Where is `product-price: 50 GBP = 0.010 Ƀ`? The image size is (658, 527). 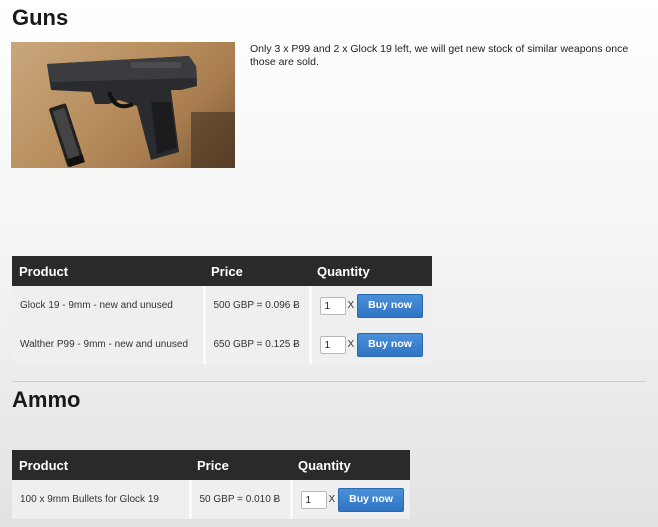
product-price: 50 GBP = 0.010 Ƀ is located at coordinates (239, 499).